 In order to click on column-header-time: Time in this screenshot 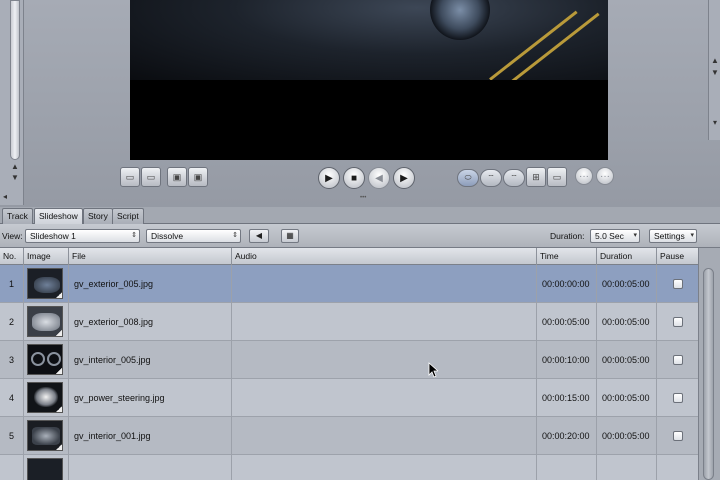, I will do `click(567, 256)`.